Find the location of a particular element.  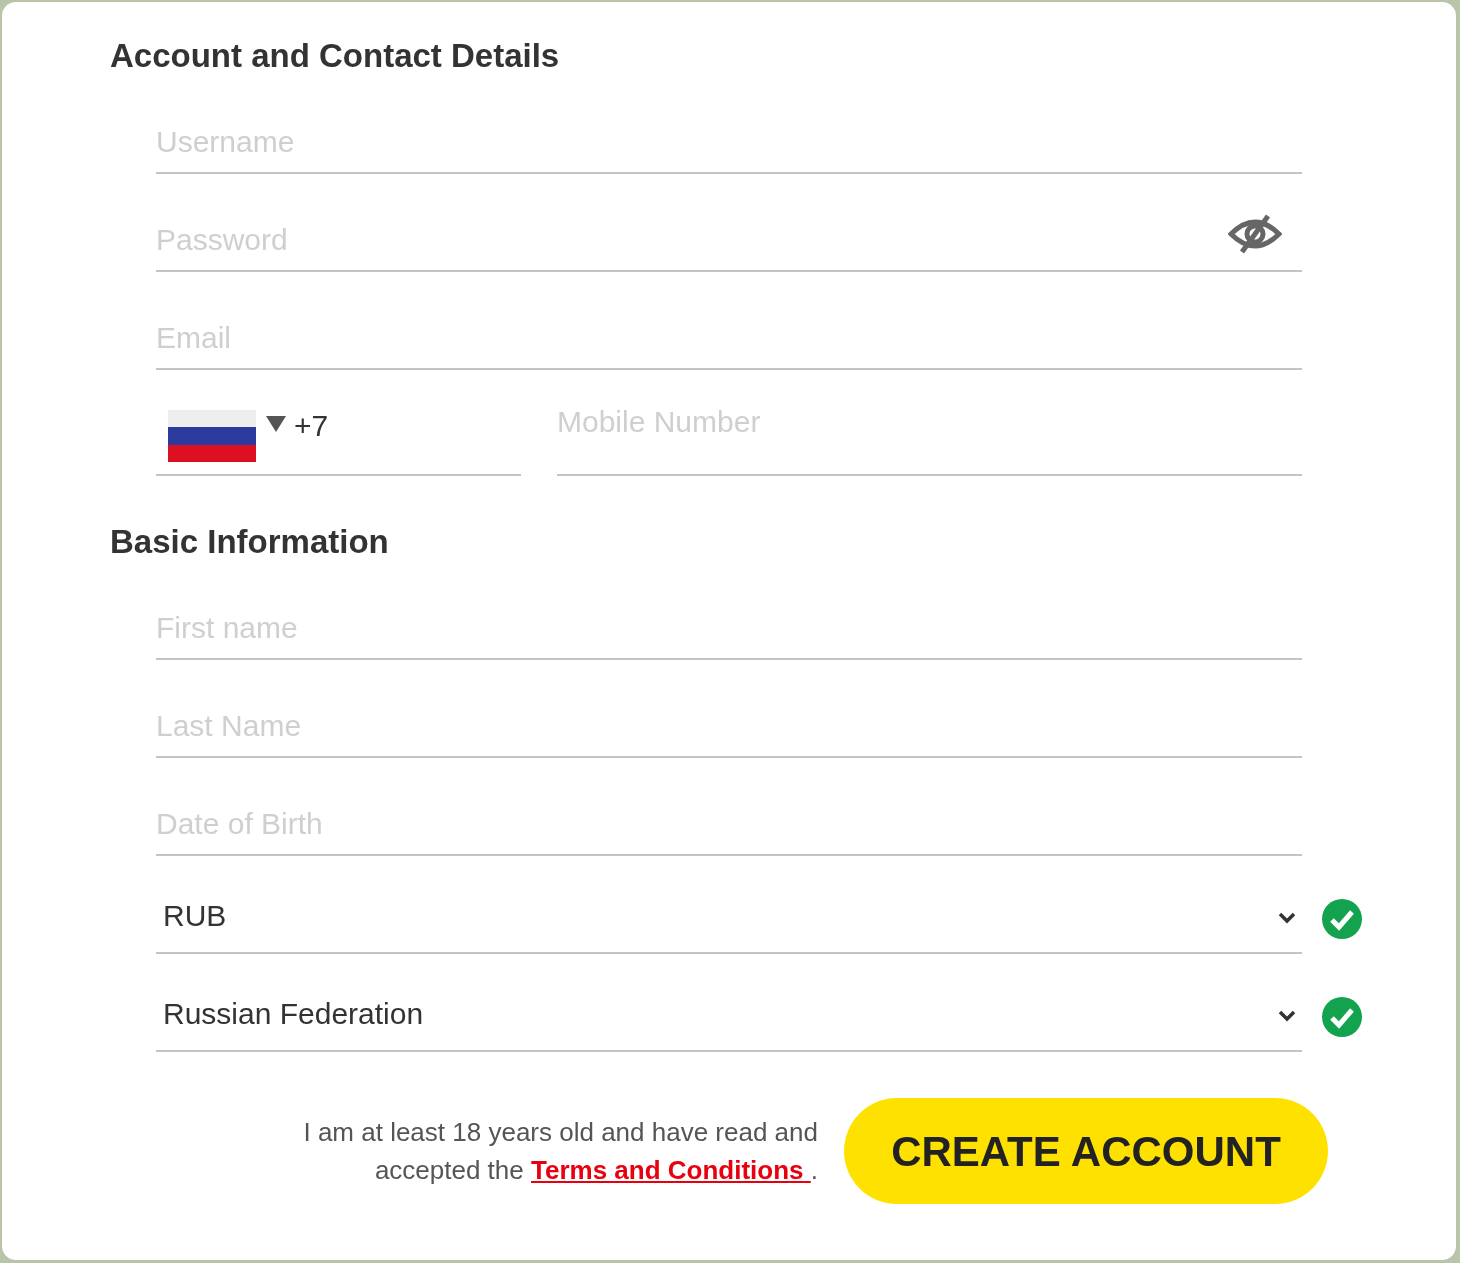

country-code-select: +7 is located at coordinates (338, 423).